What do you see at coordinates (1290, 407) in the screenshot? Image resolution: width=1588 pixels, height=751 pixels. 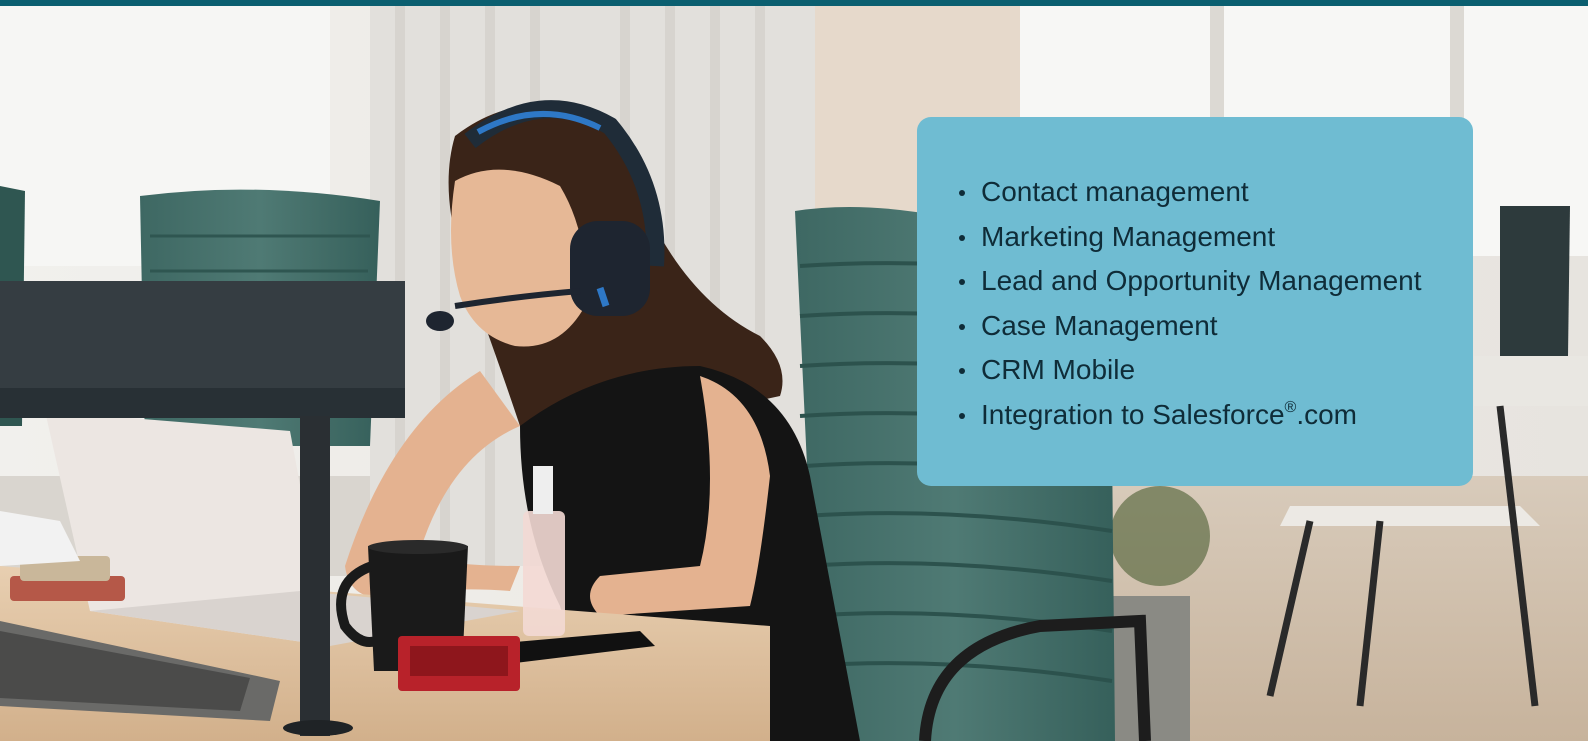 I see `registered-mark: ®` at bounding box center [1290, 407].